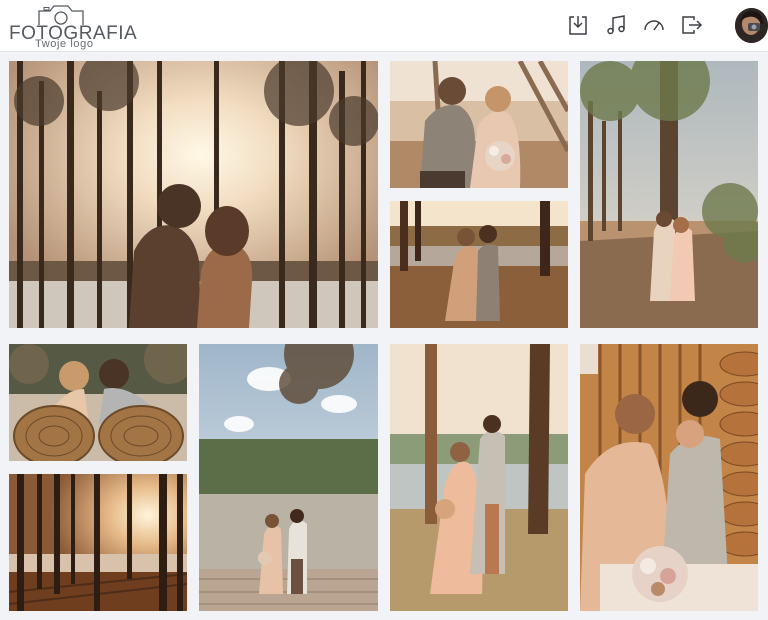 The height and width of the screenshot is (620, 768). Describe the element at coordinates (479, 477) in the screenshot. I see `photo-couple-trees-embrace` at that location.